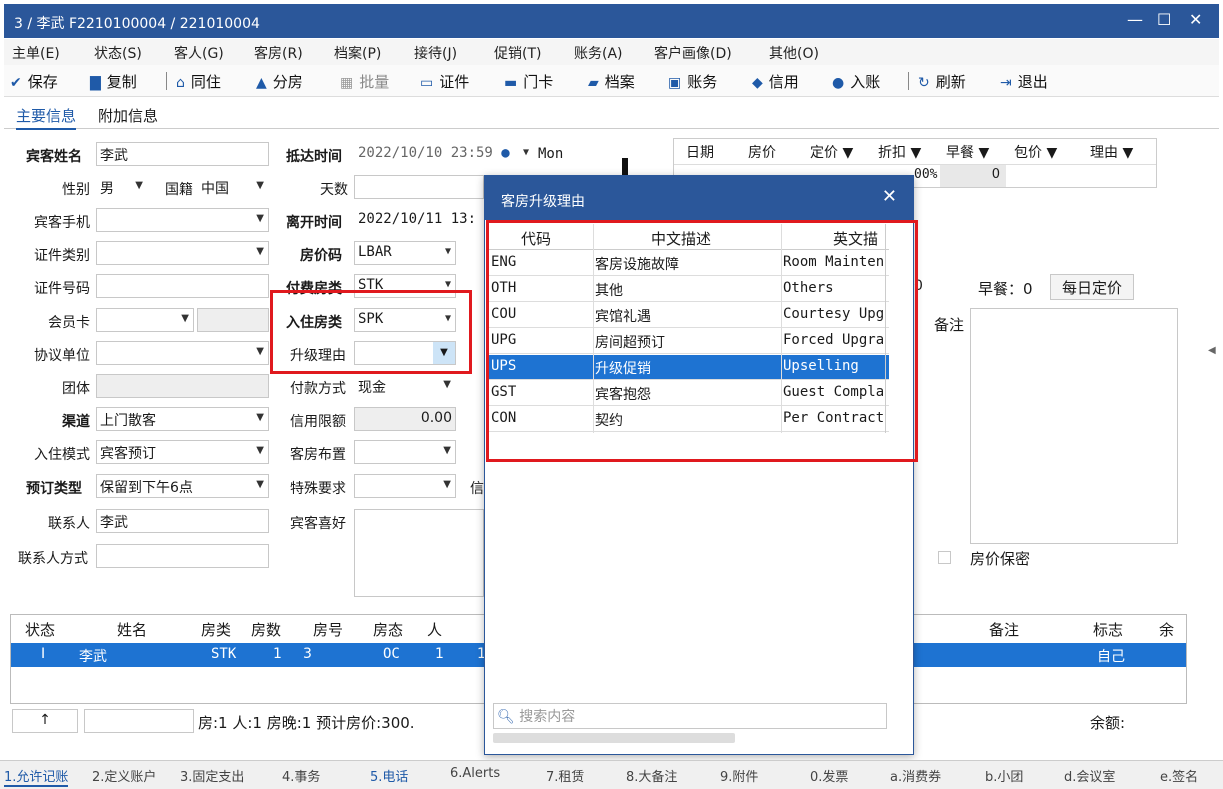 Image resolution: width=1223 pixels, height=789 pixels. What do you see at coordinates (528, 81) in the screenshot?
I see `card-button: ▬ 门卡` at bounding box center [528, 81].